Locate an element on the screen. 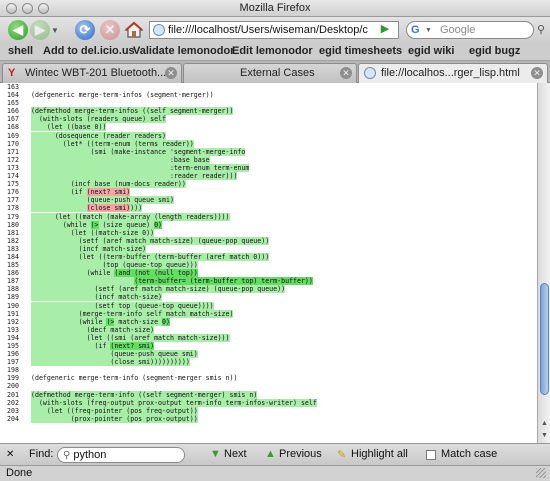  code-line: 194 (let ((smi (aref match match-size))) is located at coordinates (162, 337).